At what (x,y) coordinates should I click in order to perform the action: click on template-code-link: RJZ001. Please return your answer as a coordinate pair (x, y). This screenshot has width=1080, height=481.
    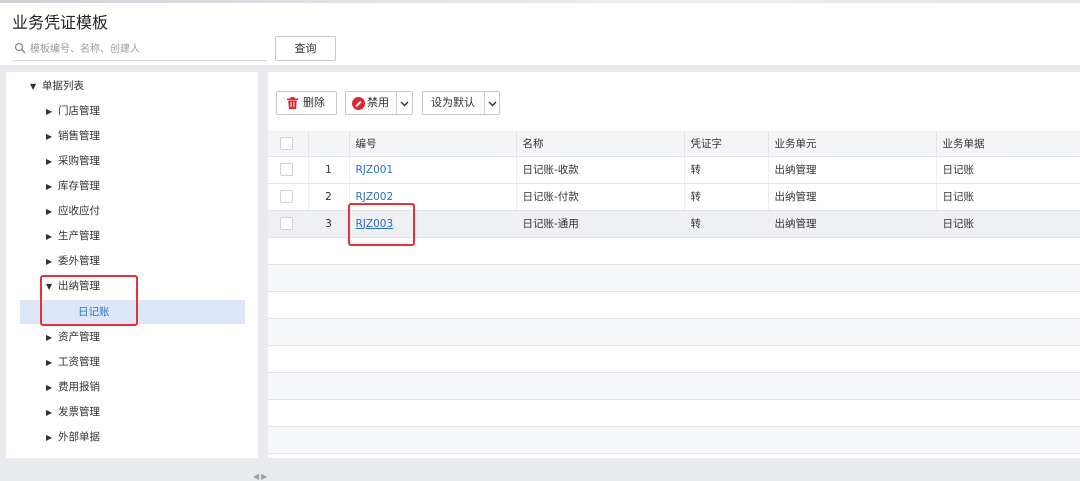
    Looking at the image, I should click on (375, 170).